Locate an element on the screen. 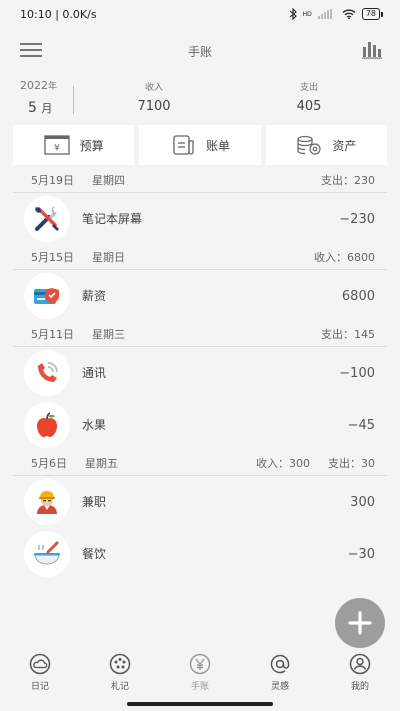 The image size is (400, 711). bar-chart-icon is located at coordinates (372, 49).